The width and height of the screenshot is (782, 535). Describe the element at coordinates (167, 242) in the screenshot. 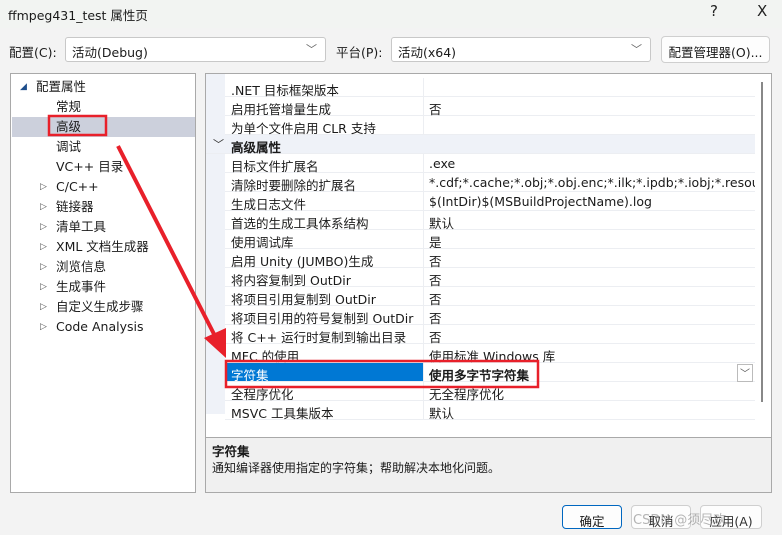

I see `annotation-arrow` at that location.